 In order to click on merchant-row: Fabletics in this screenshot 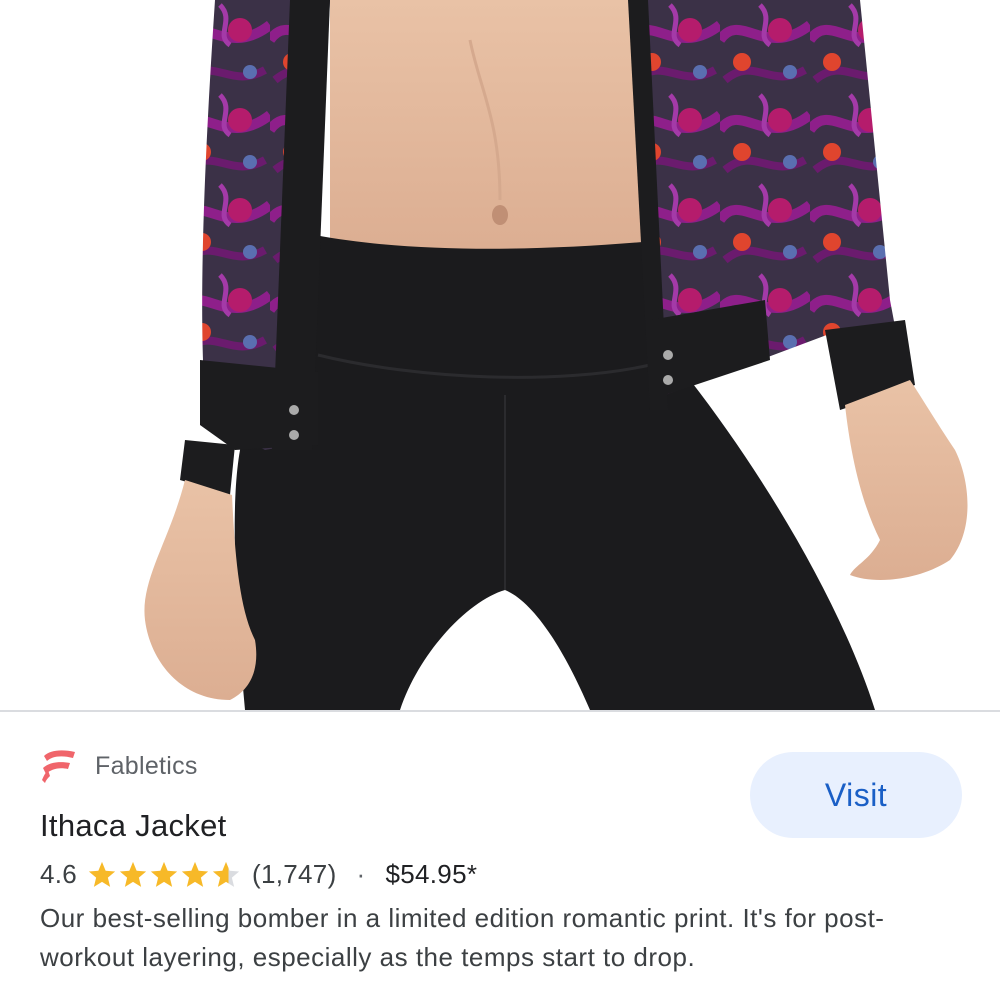, I will do `click(119, 766)`.